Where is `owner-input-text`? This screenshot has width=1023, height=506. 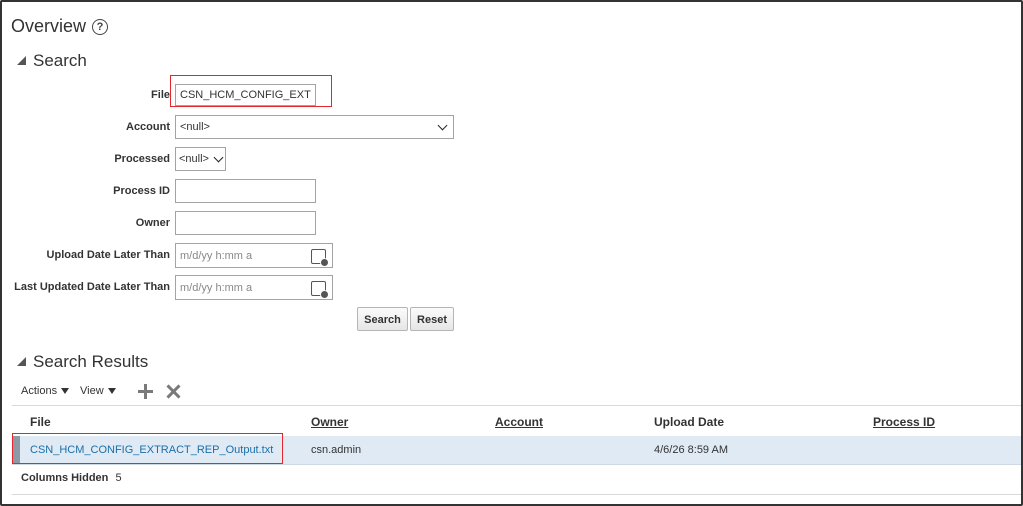
owner-input-text is located at coordinates (245, 223).